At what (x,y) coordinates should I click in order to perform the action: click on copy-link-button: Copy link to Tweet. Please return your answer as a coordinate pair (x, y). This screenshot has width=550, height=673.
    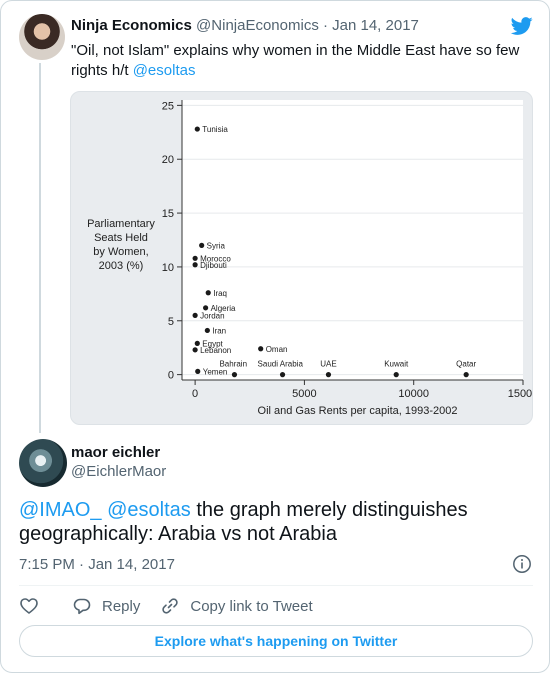
    Looking at the image, I should click on (236, 606).